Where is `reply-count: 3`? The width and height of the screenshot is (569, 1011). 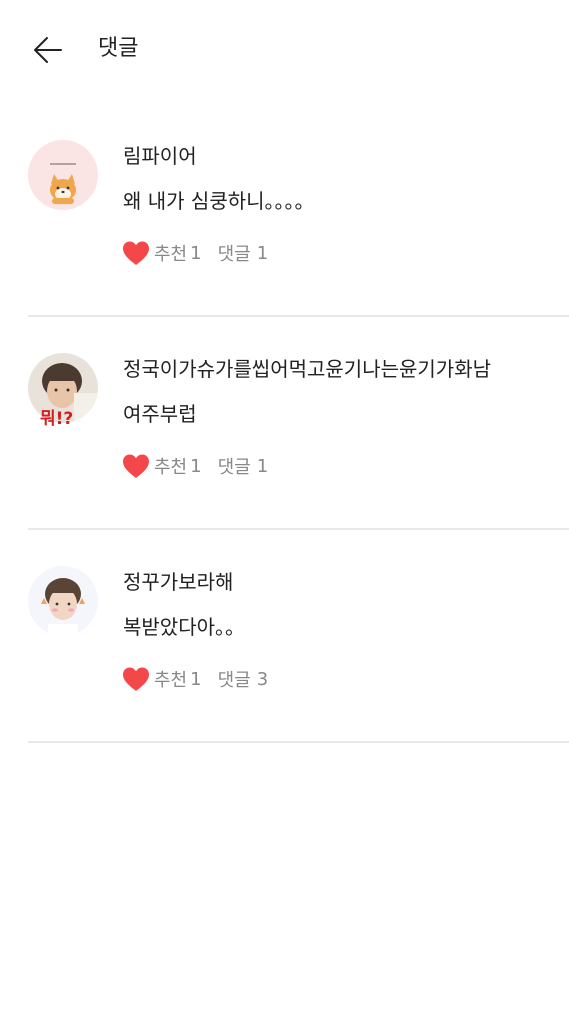 reply-count: 3 is located at coordinates (262, 679).